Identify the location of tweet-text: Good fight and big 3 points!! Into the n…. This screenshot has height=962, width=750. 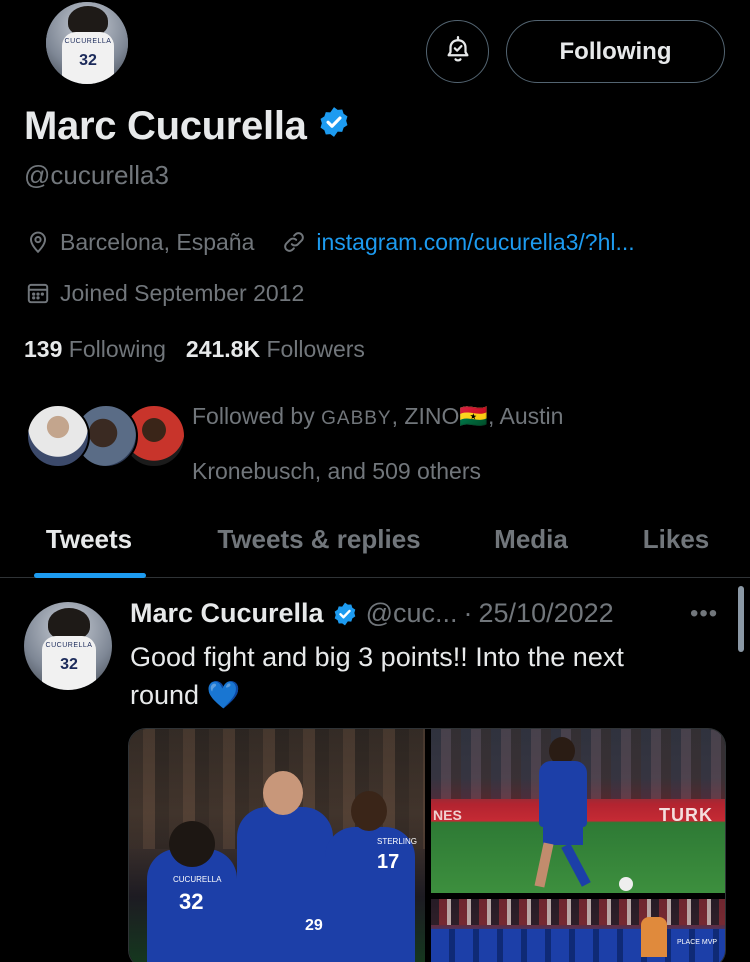
(425, 676).